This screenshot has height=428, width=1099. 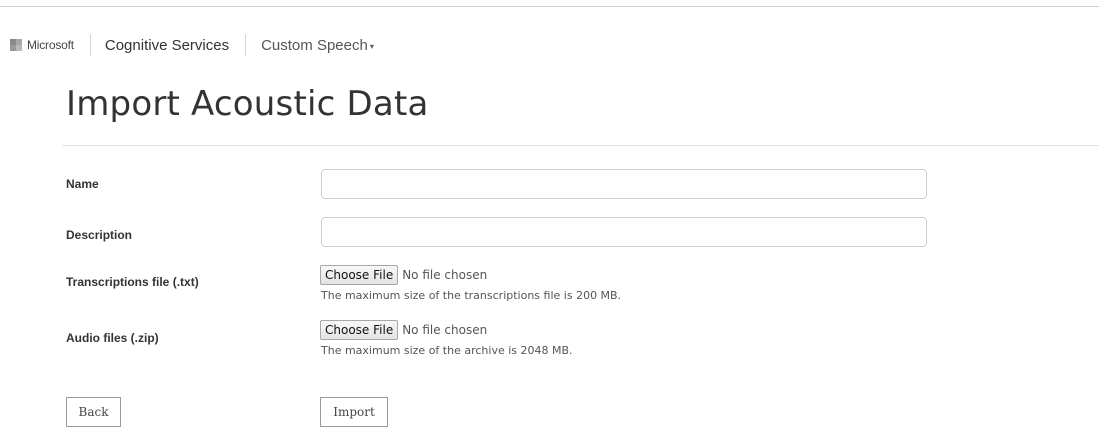 I want to click on brand-label: Microsoft, so click(x=50, y=45).